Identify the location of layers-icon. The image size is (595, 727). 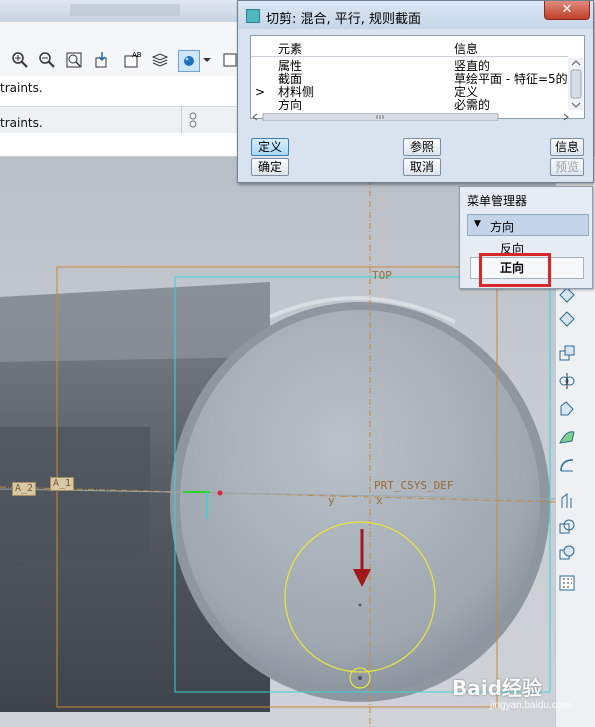
(160, 60).